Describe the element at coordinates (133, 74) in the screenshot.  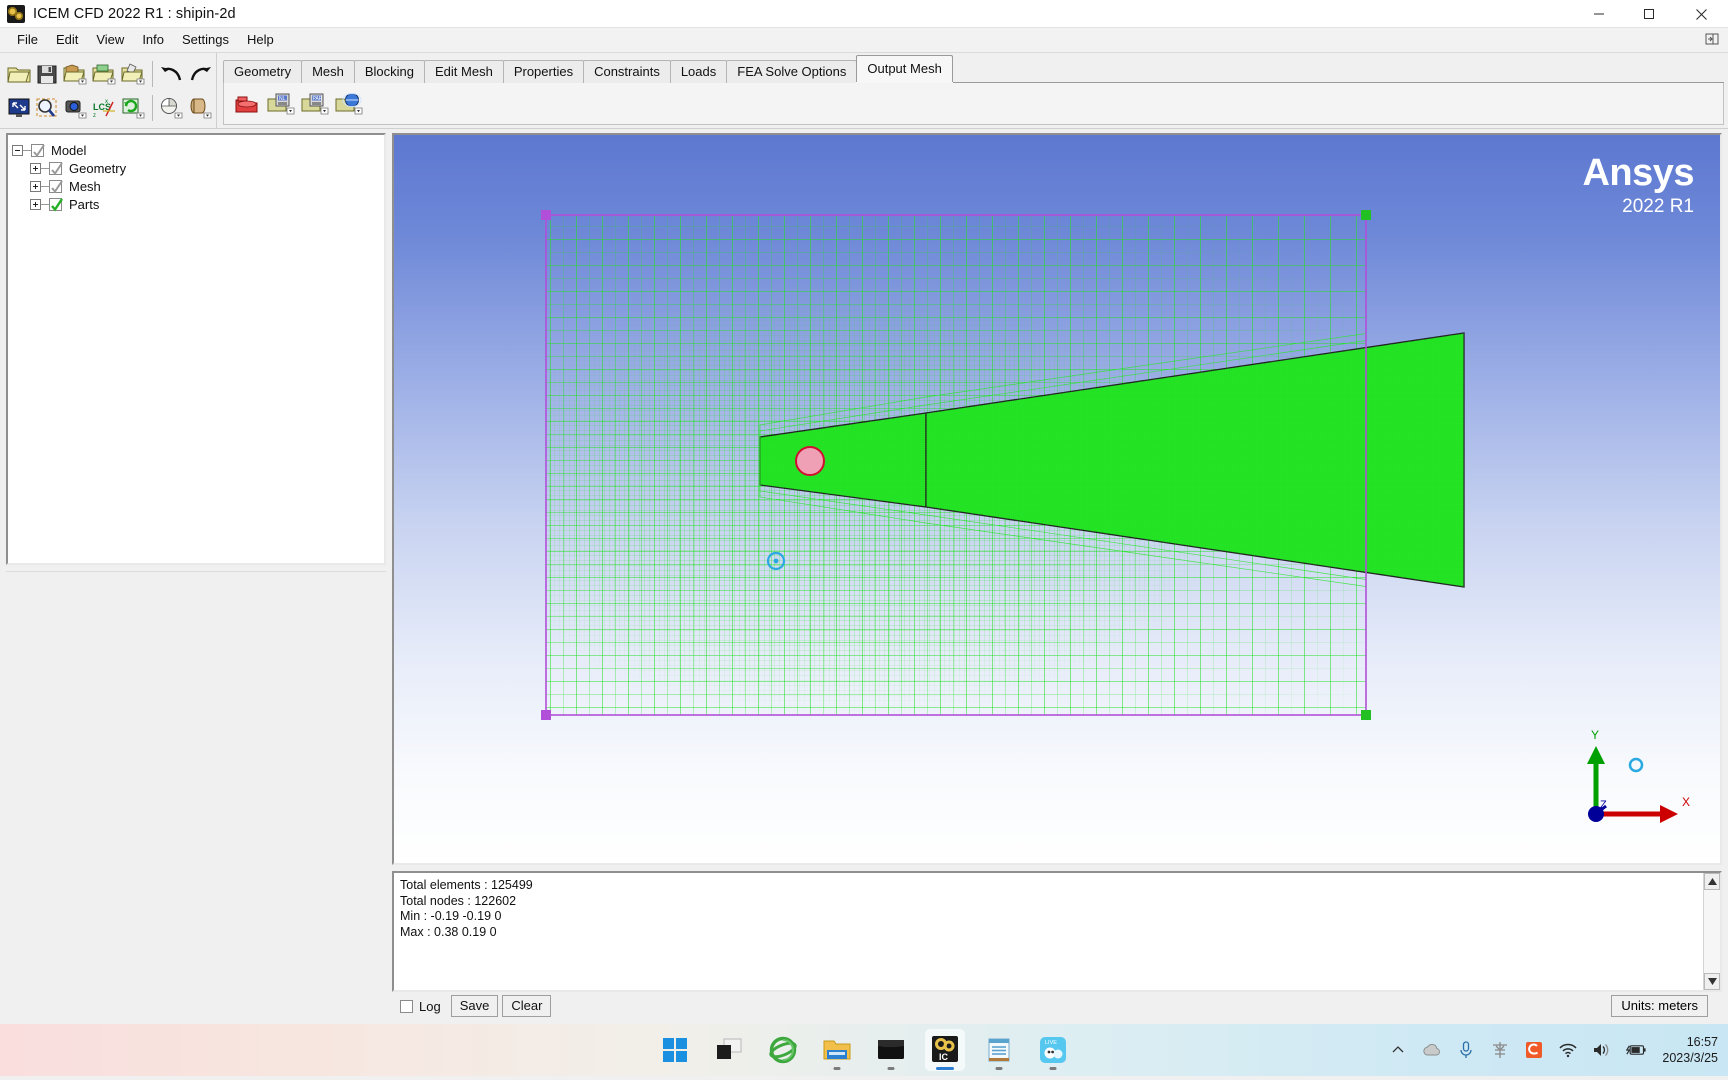
I see `open-blocking-icon` at that location.